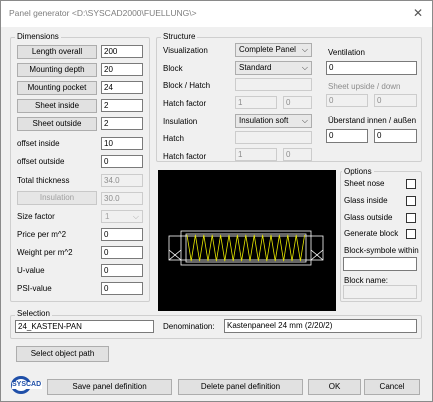  What do you see at coordinates (392, 387) in the screenshot?
I see `cancel-button: Cancel` at bounding box center [392, 387].